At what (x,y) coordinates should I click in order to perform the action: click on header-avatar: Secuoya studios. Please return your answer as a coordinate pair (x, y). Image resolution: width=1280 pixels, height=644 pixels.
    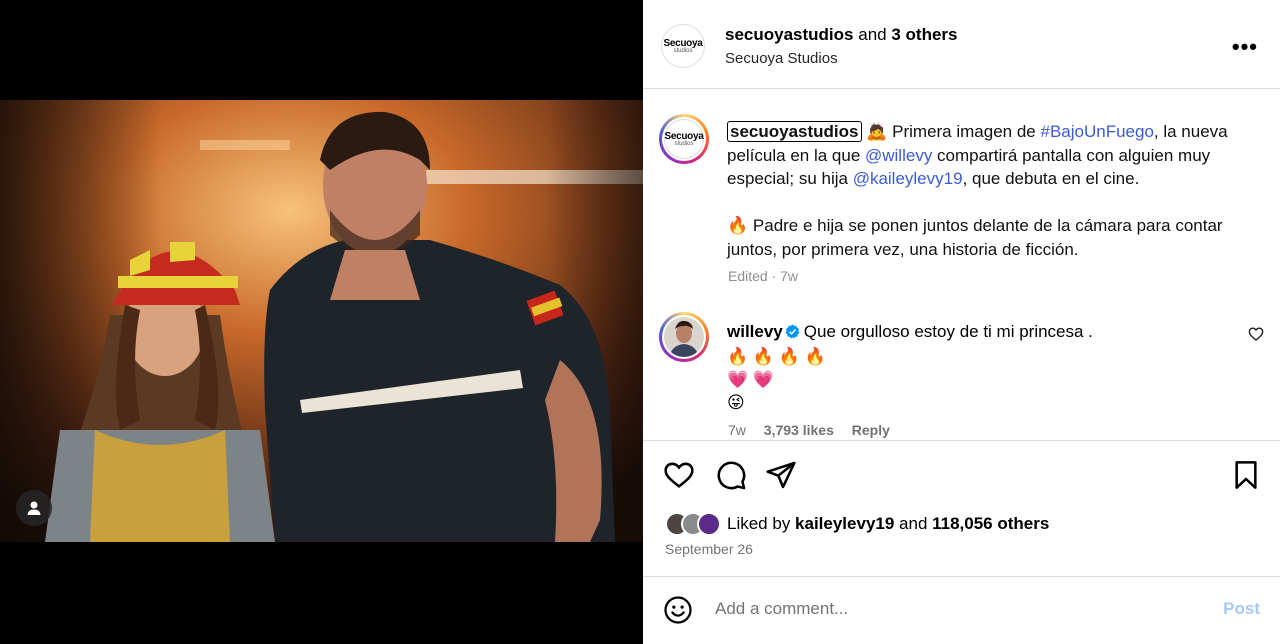
    Looking at the image, I should click on (683, 46).